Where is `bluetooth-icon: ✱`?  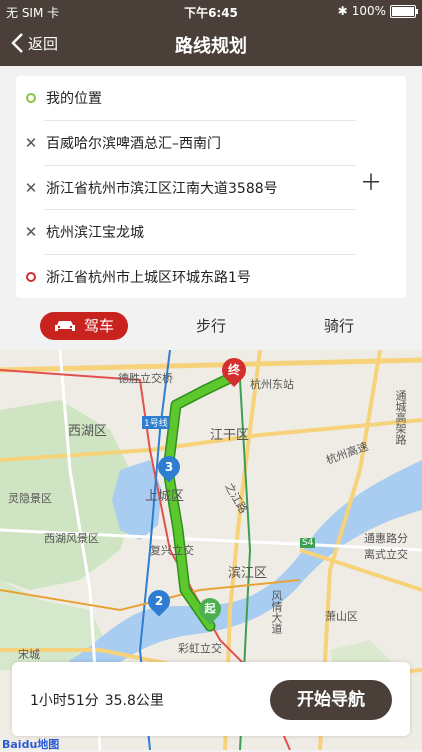 bluetooth-icon: ✱ is located at coordinates (342, 11).